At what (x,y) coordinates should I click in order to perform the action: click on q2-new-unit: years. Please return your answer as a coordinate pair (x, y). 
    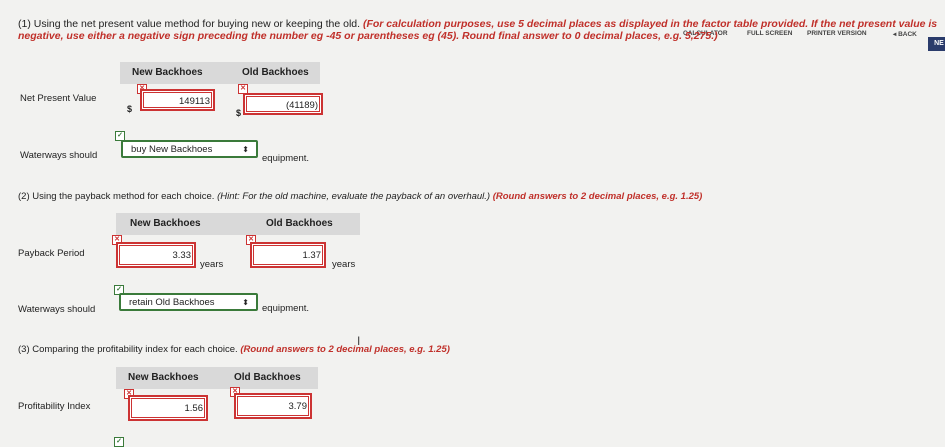
    Looking at the image, I should click on (212, 264).